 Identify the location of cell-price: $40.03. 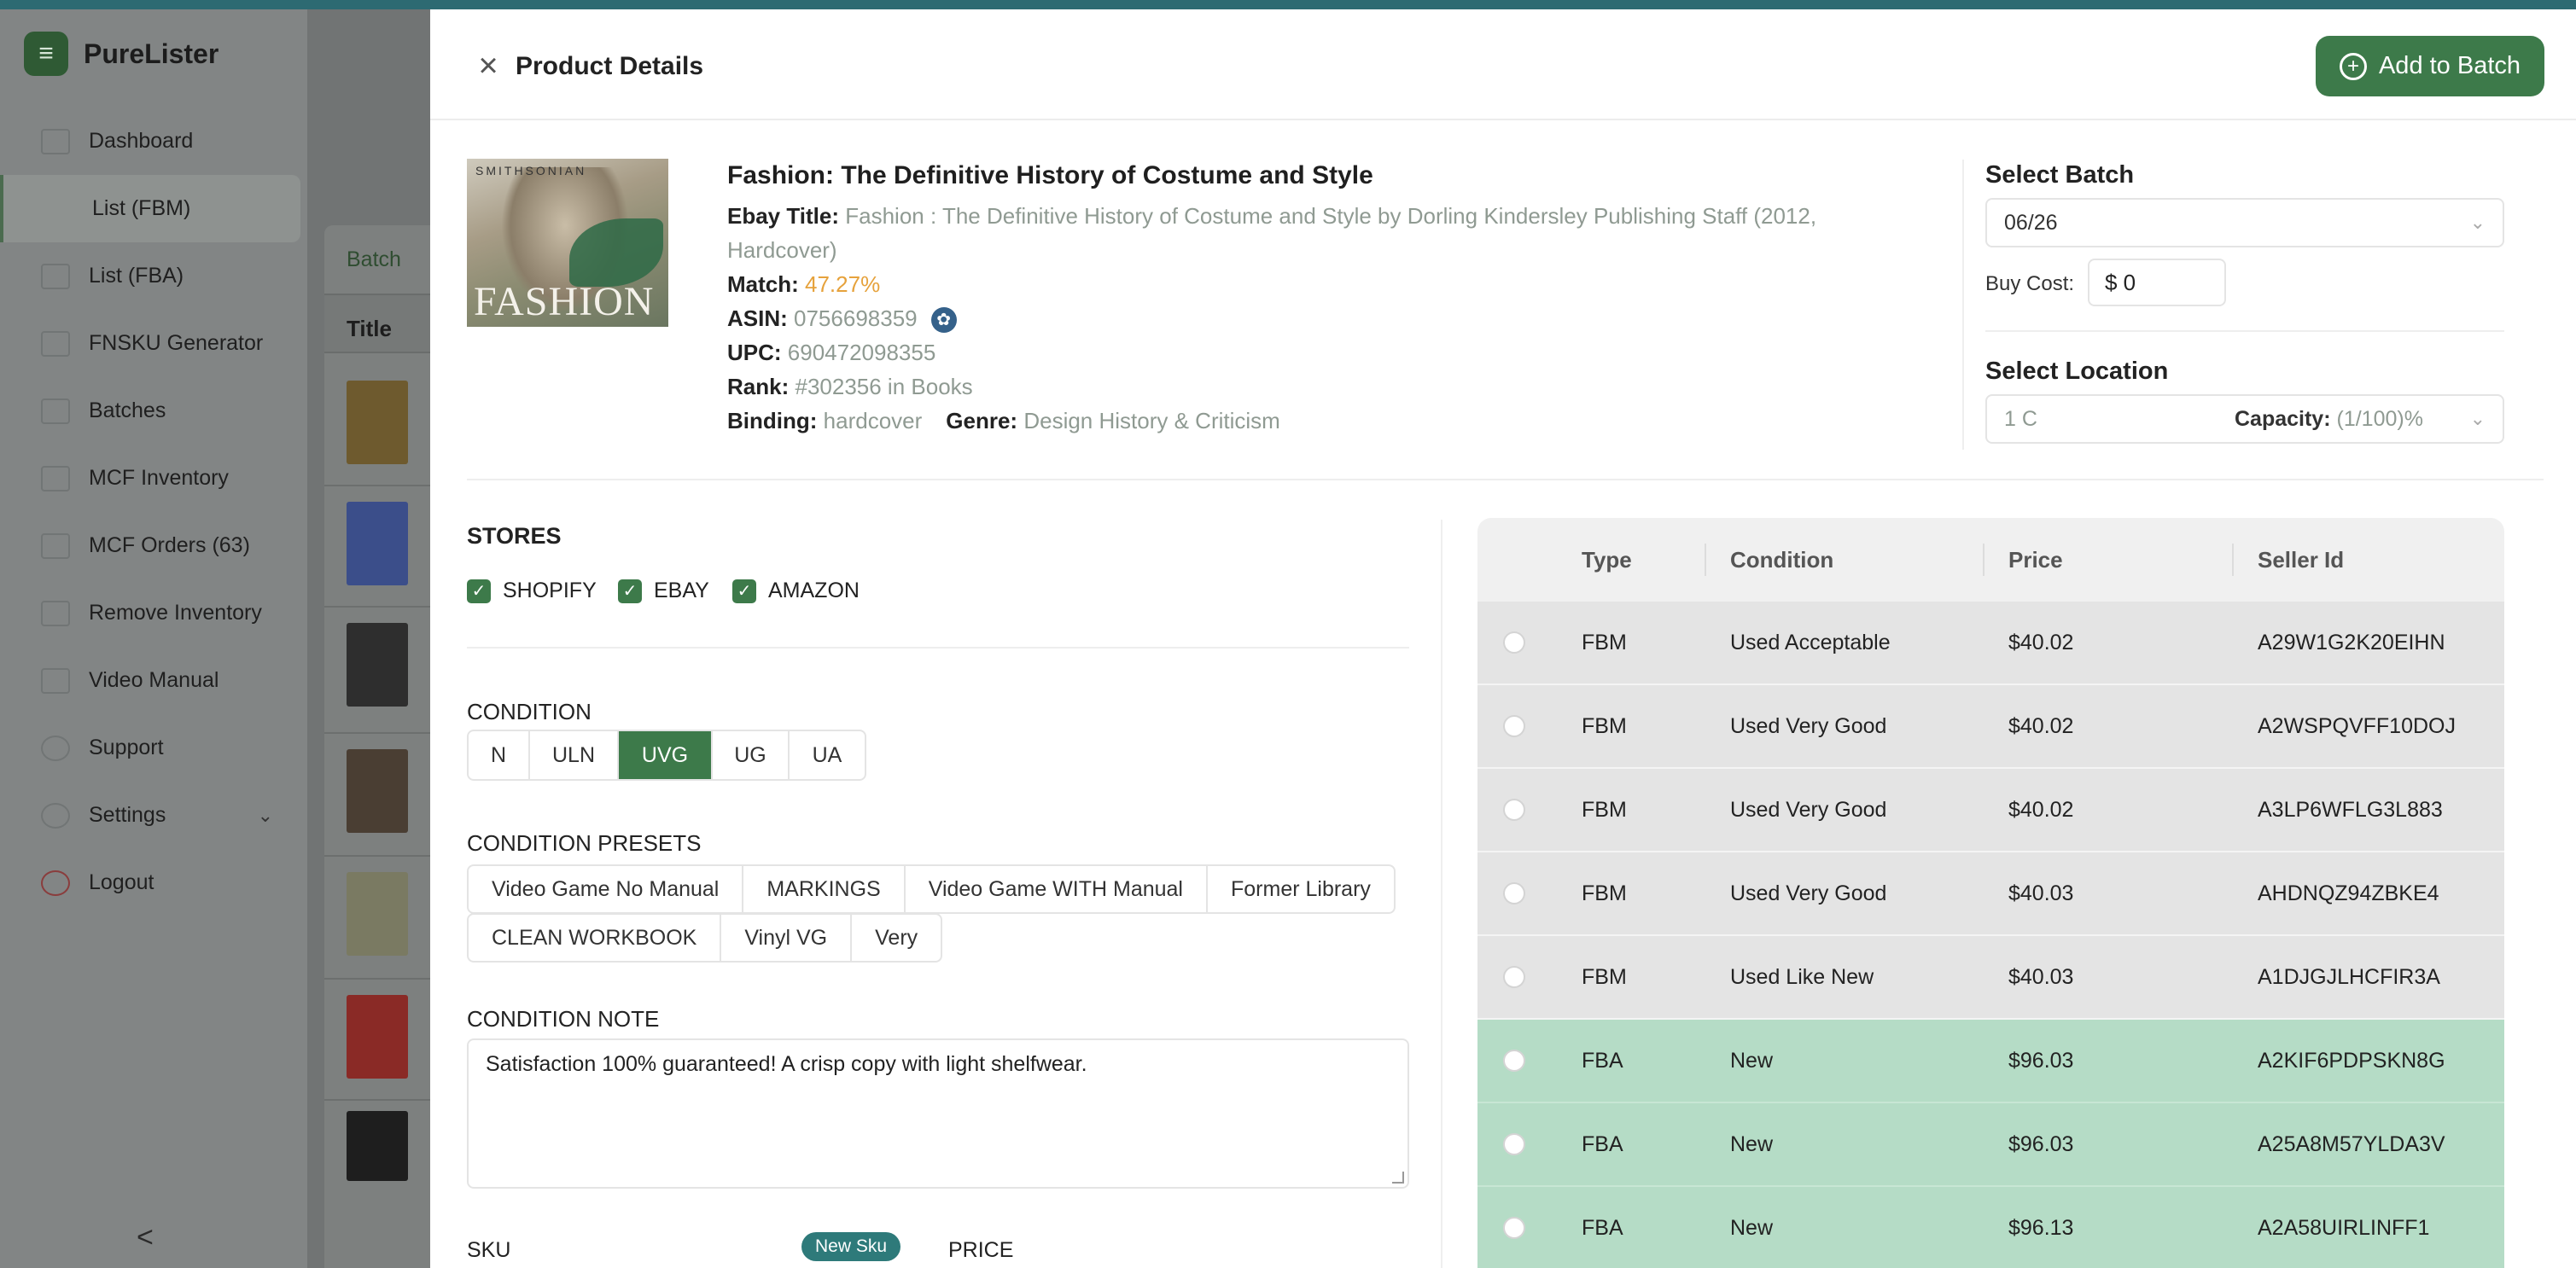
(2041, 977).